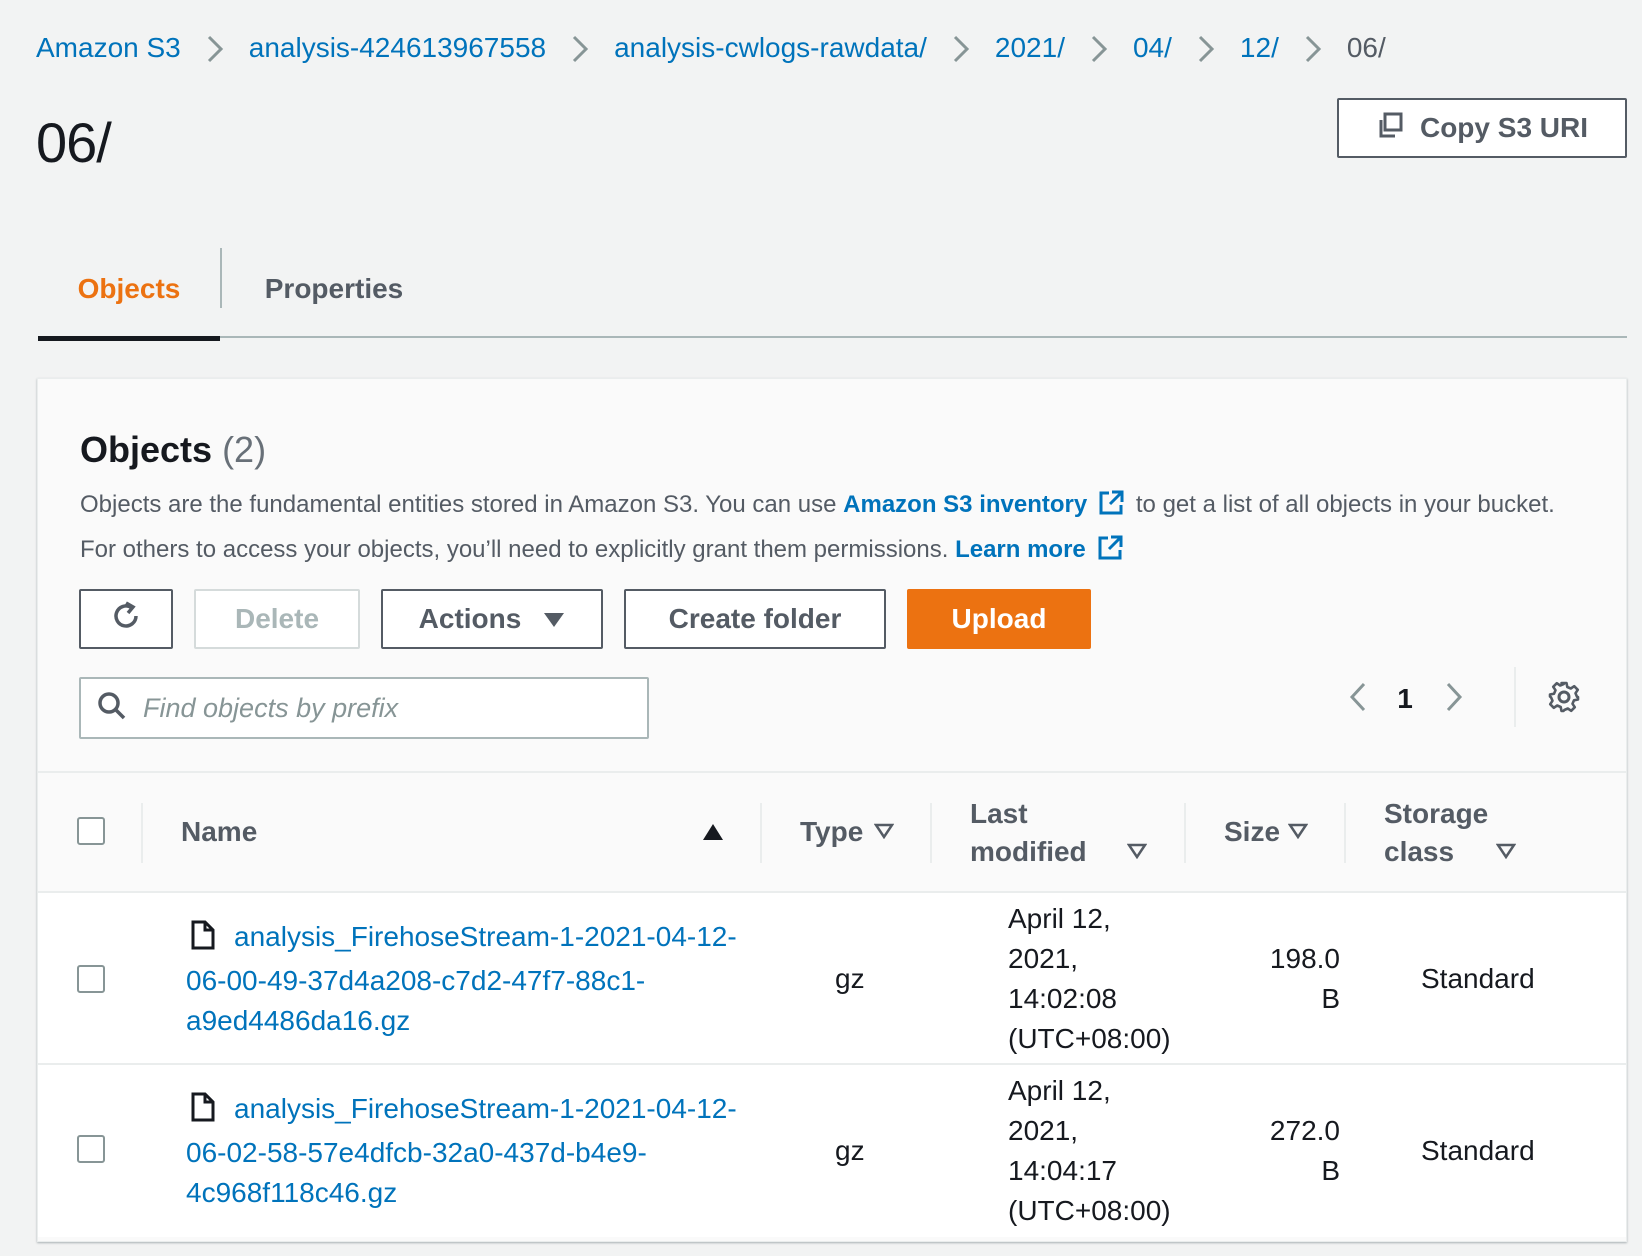 The height and width of the screenshot is (1256, 1642). I want to click on column-header-last-modified-line1: Last, so click(999, 813).